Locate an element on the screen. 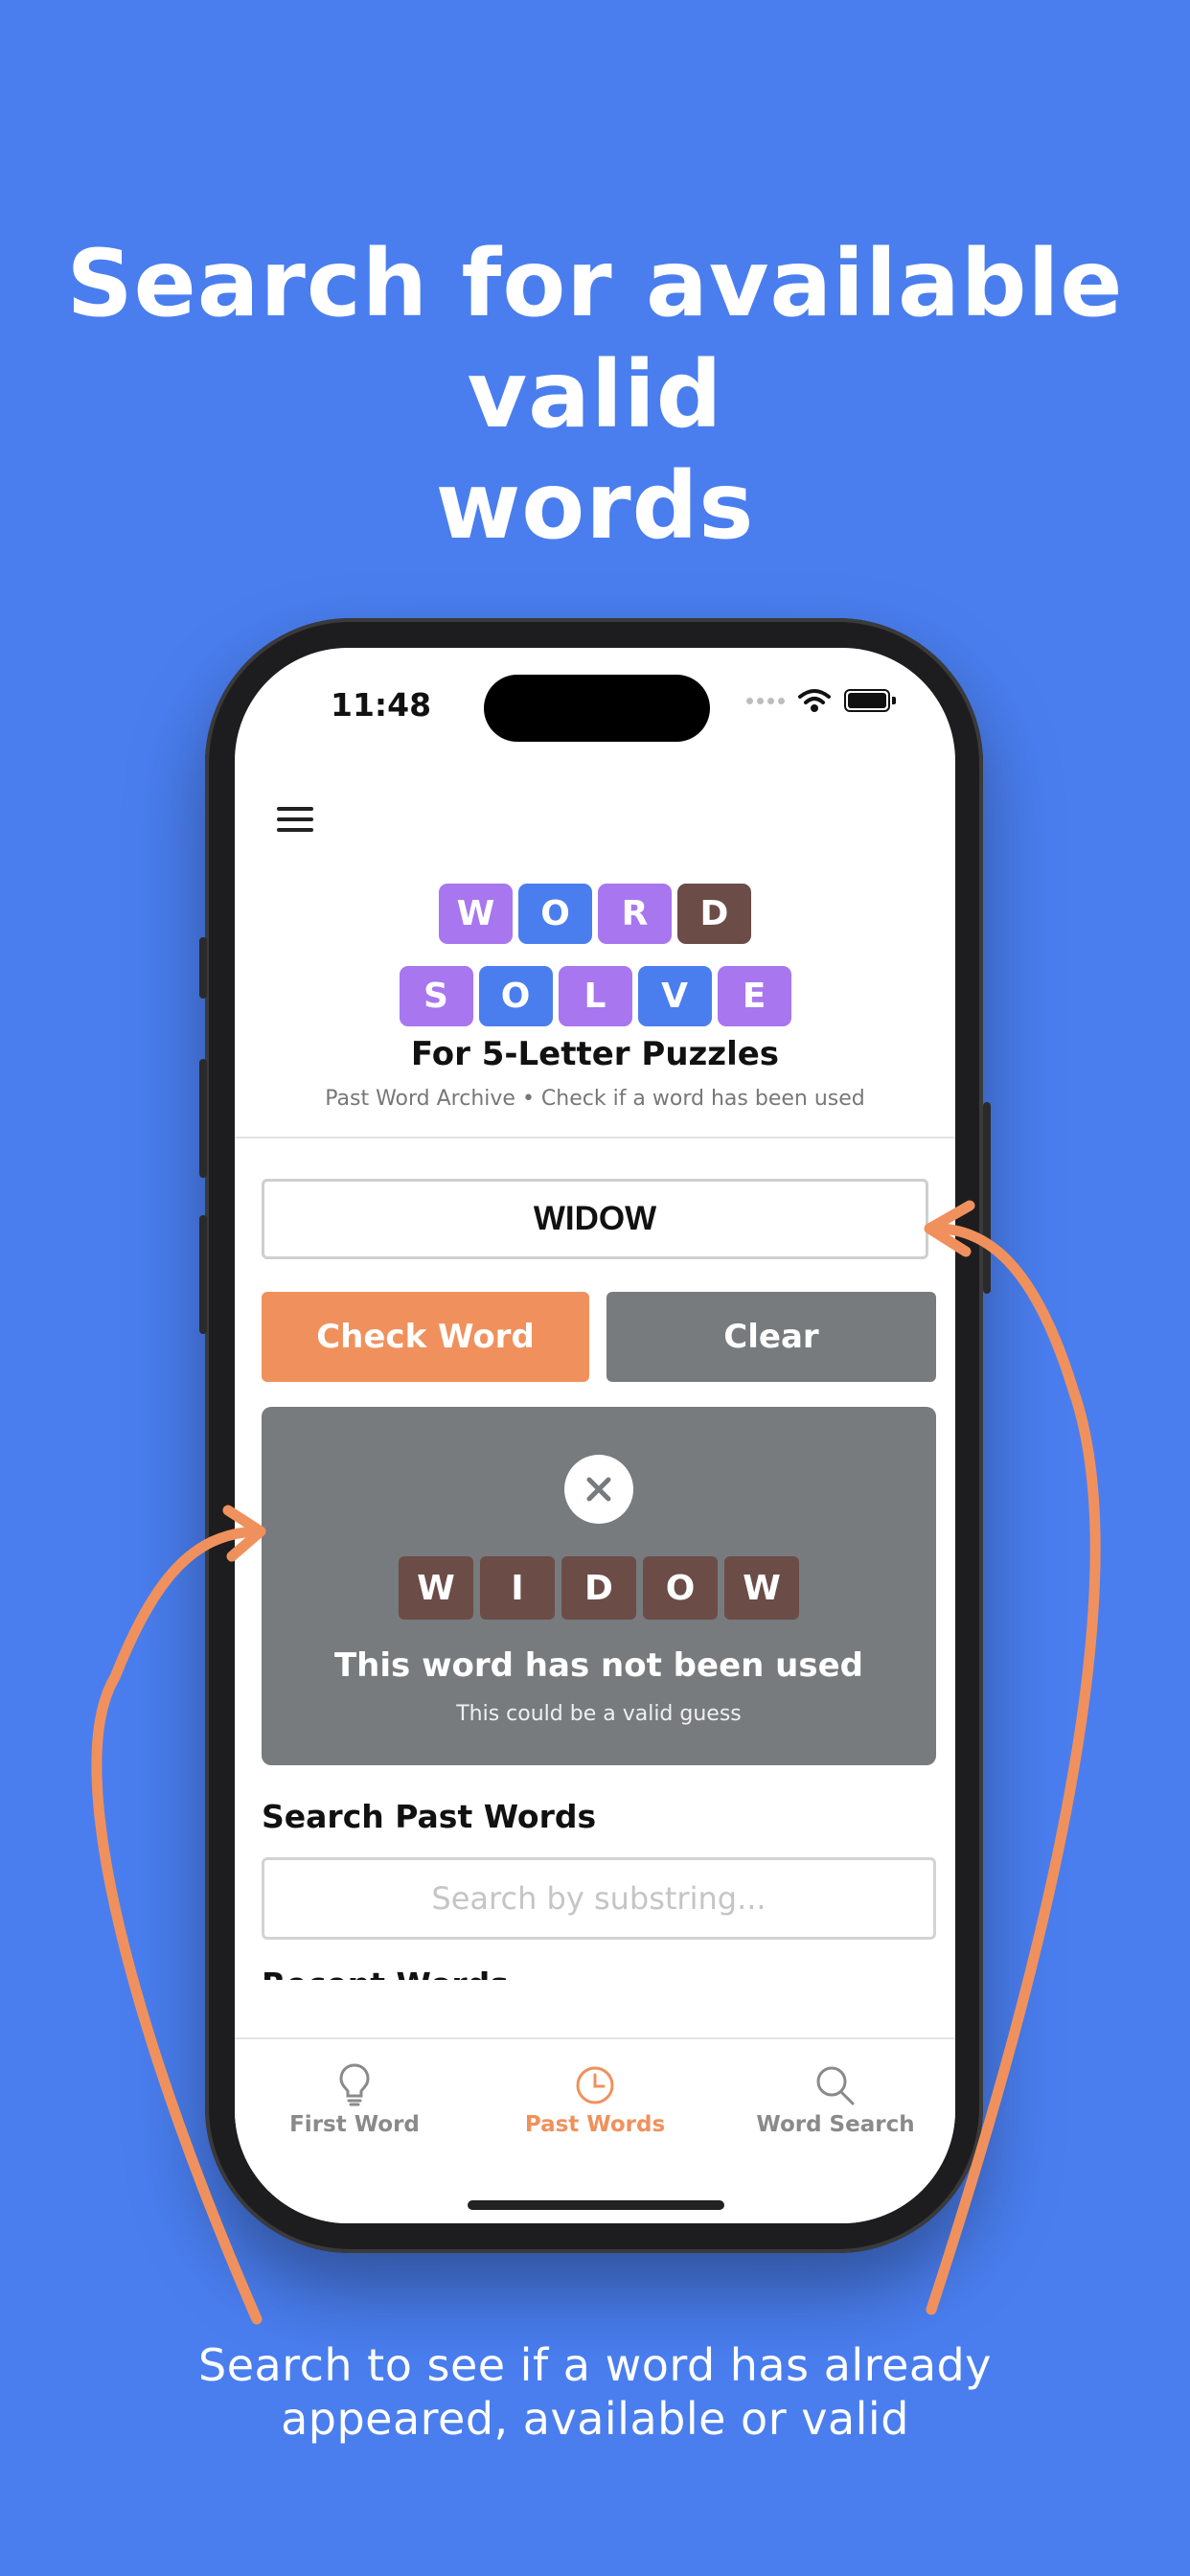 This screenshot has width=1190, height=2576. result-word-tiles: W I D O W is located at coordinates (599, 1588).